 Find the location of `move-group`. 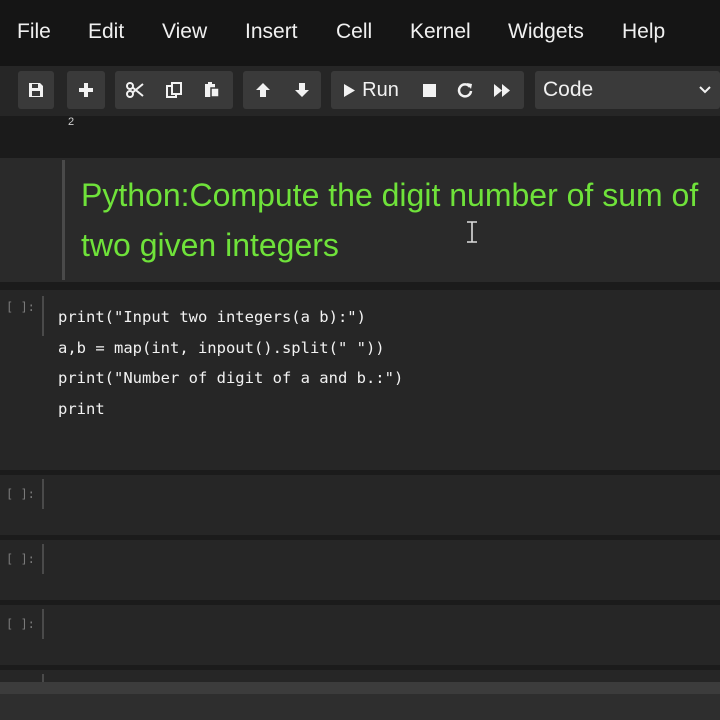

move-group is located at coordinates (282, 90).